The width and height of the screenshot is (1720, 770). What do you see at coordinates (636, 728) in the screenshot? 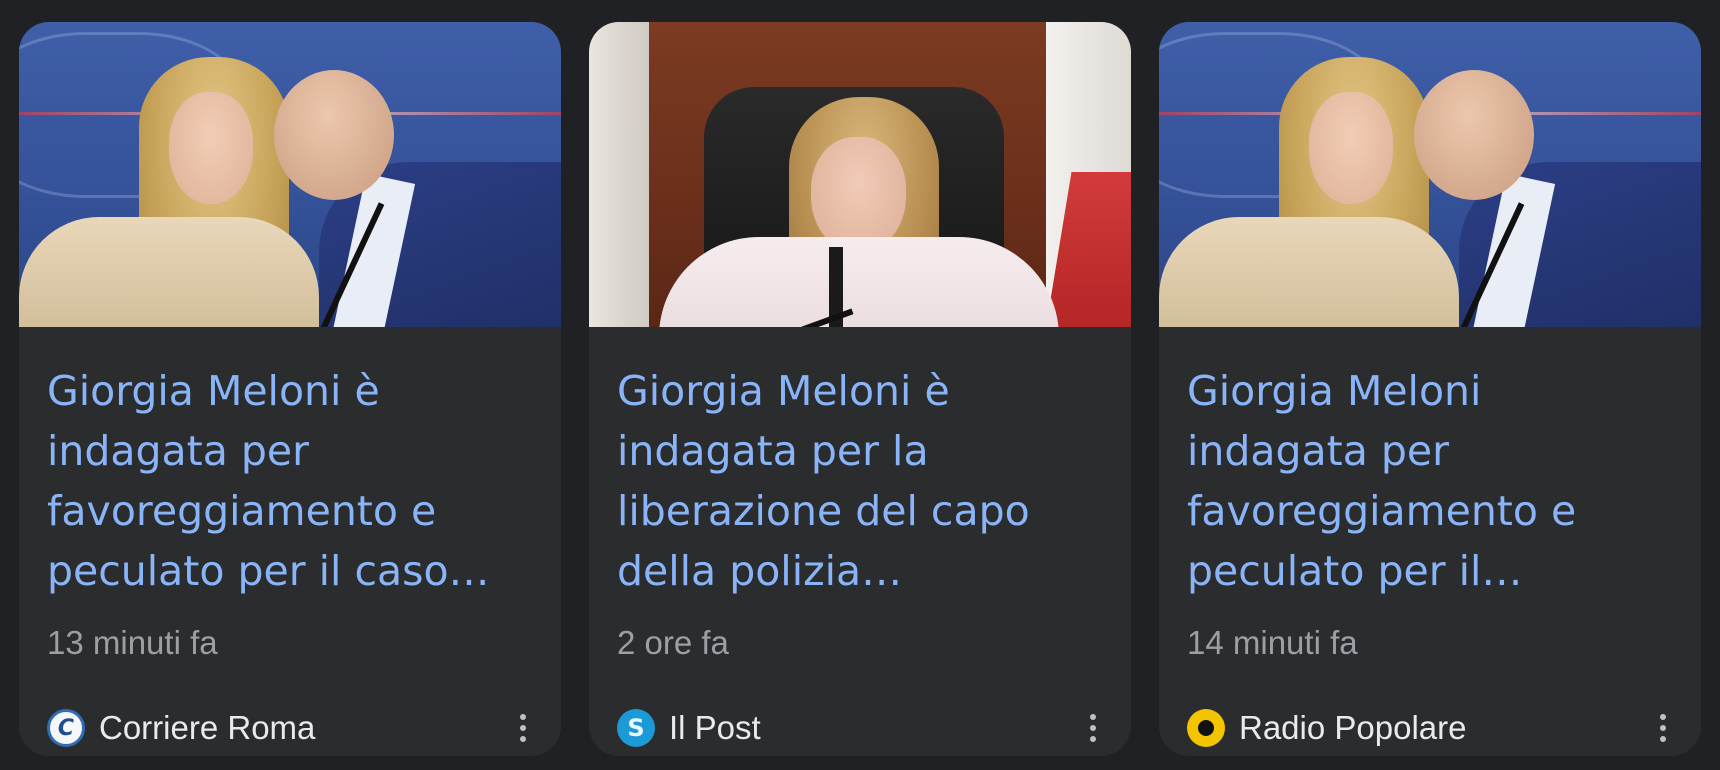
I see `il-post-logo-icon: S` at bounding box center [636, 728].